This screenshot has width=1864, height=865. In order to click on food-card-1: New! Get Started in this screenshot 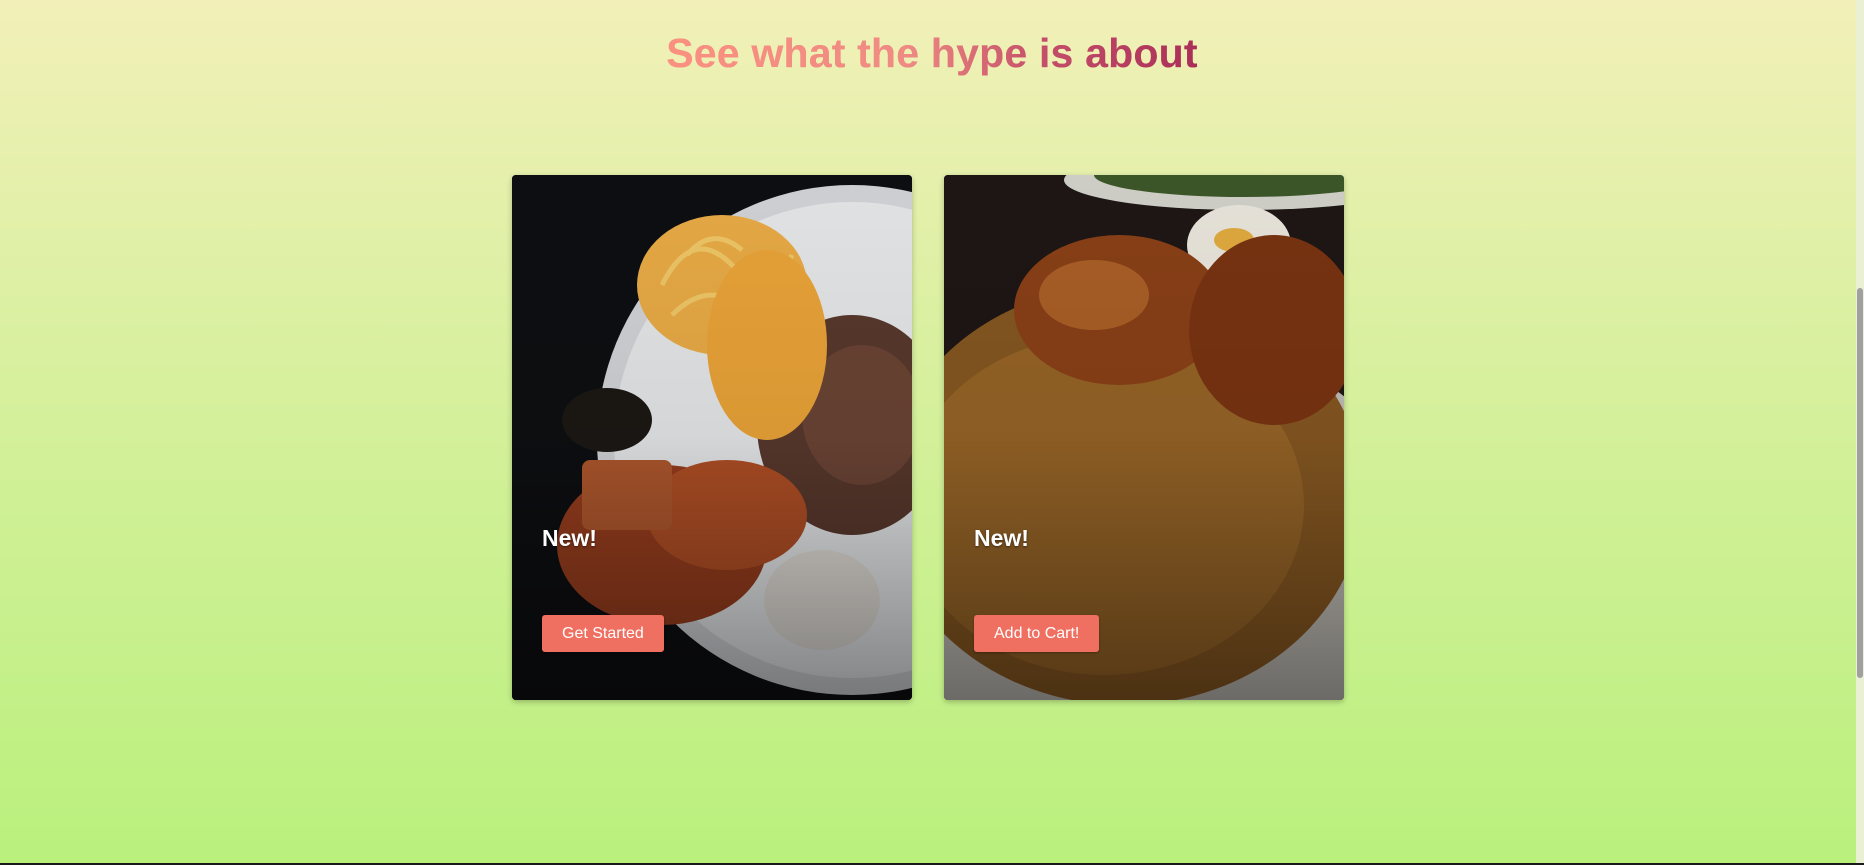, I will do `click(712, 437)`.